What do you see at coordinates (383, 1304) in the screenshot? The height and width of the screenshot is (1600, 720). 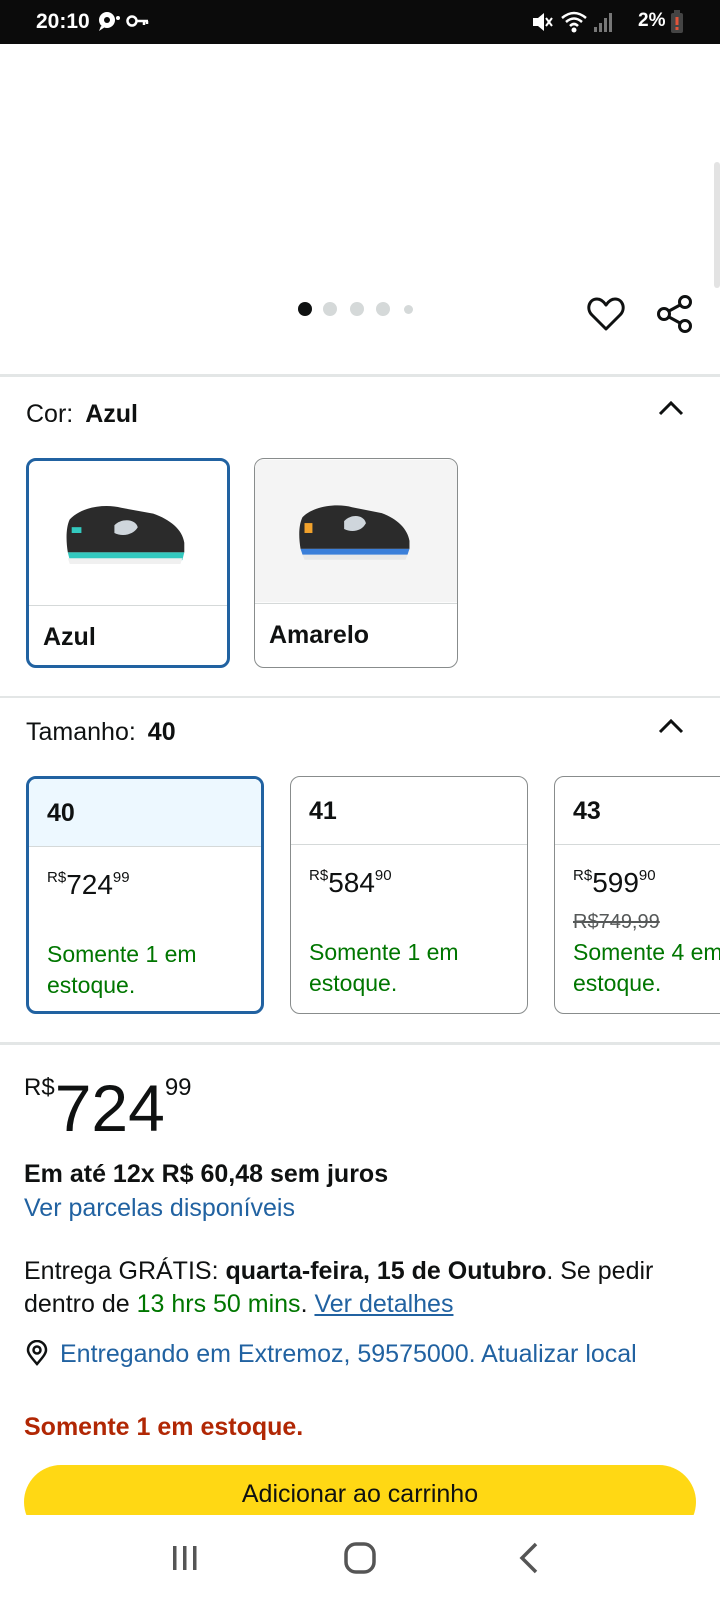 I see `details-link: Ver detalhes` at bounding box center [383, 1304].